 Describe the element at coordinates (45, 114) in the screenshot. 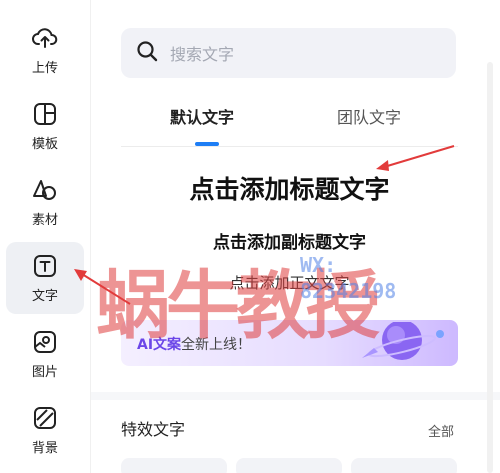

I see `template-icon` at that location.